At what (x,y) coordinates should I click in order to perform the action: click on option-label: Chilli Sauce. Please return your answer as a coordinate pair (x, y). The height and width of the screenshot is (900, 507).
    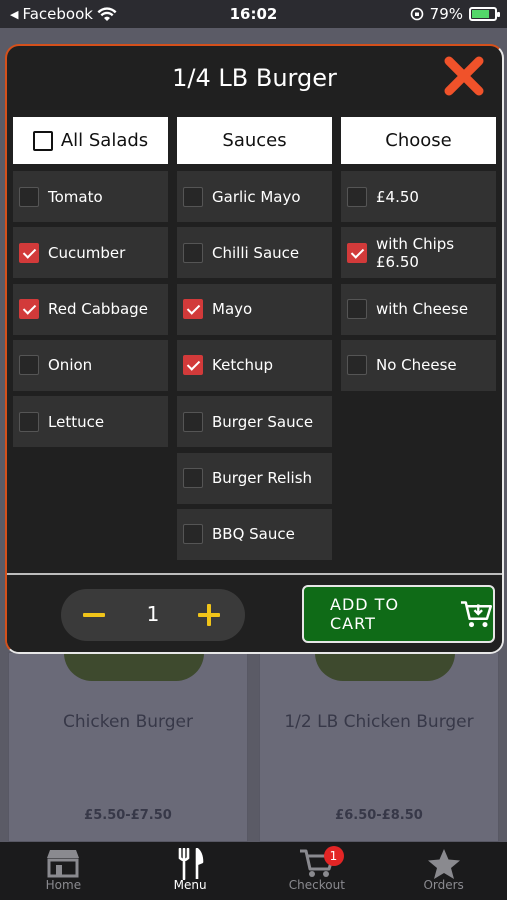
    Looking at the image, I should click on (256, 252).